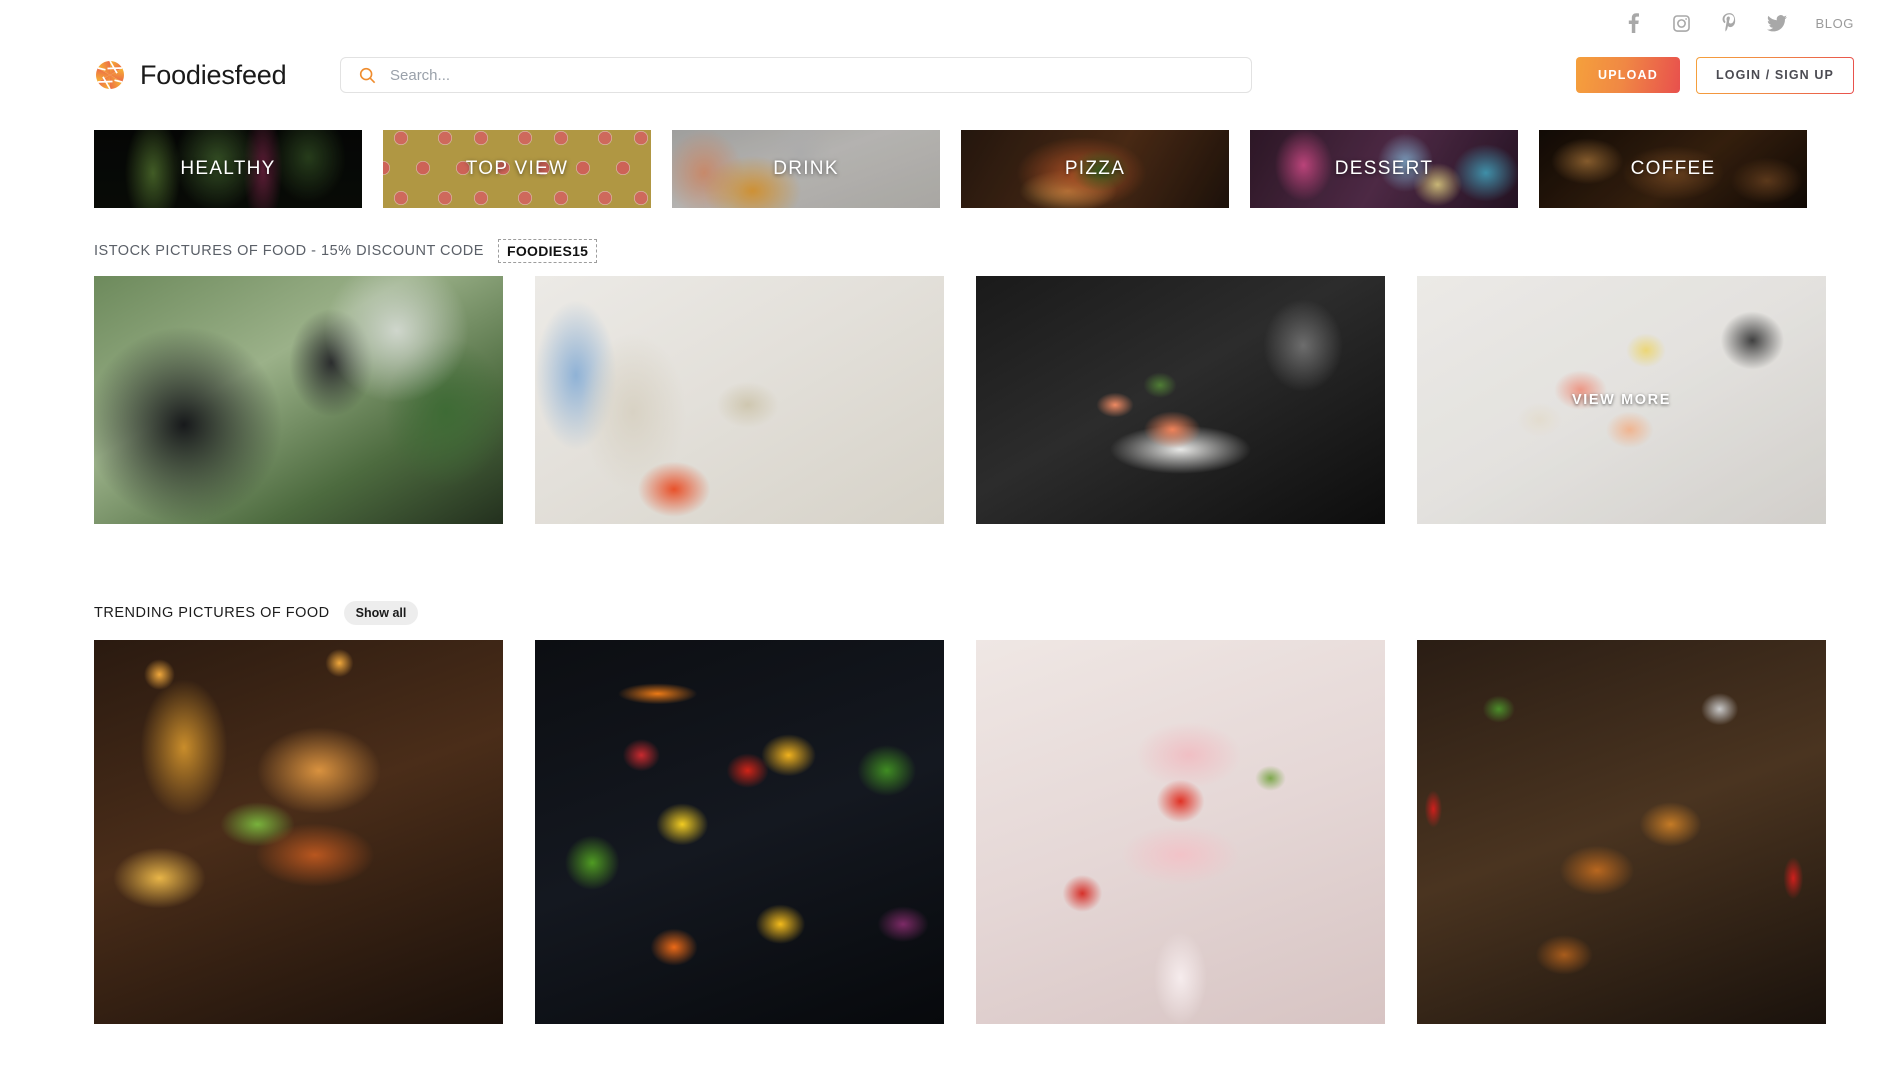  I want to click on category-tile-drink: DRINK, so click(806, 169).